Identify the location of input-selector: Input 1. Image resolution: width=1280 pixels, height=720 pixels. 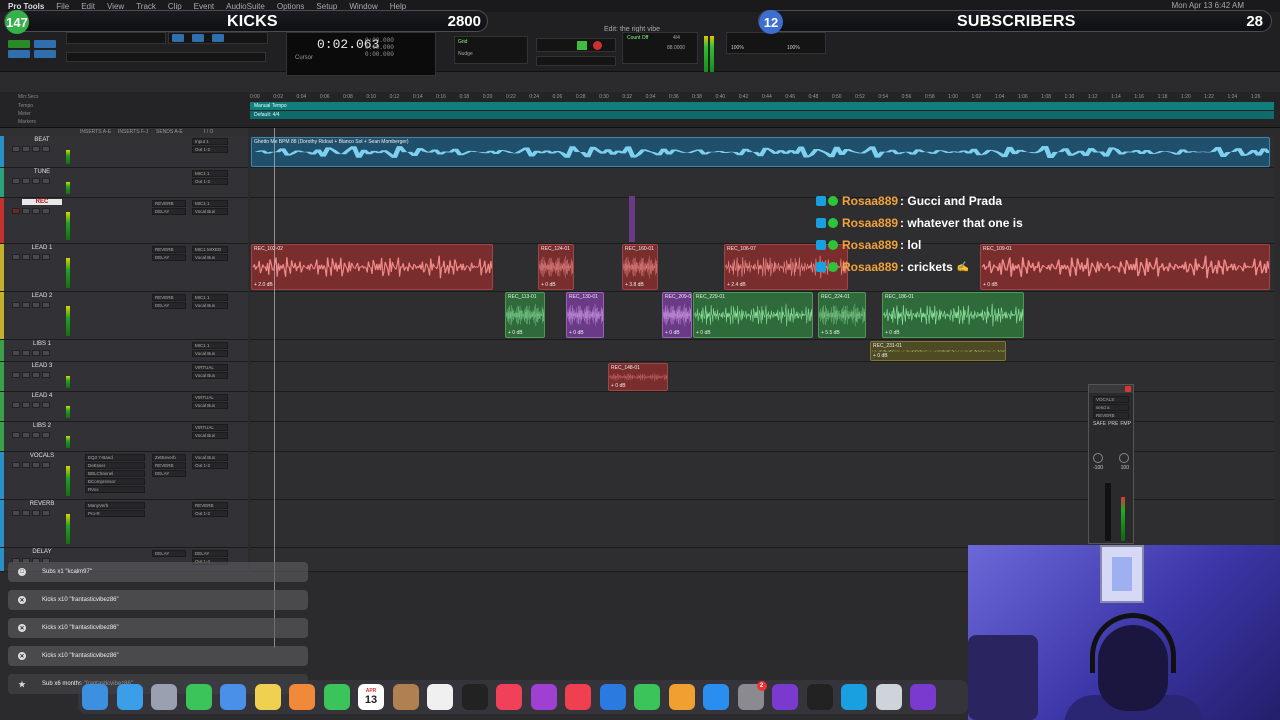
(210, 141).